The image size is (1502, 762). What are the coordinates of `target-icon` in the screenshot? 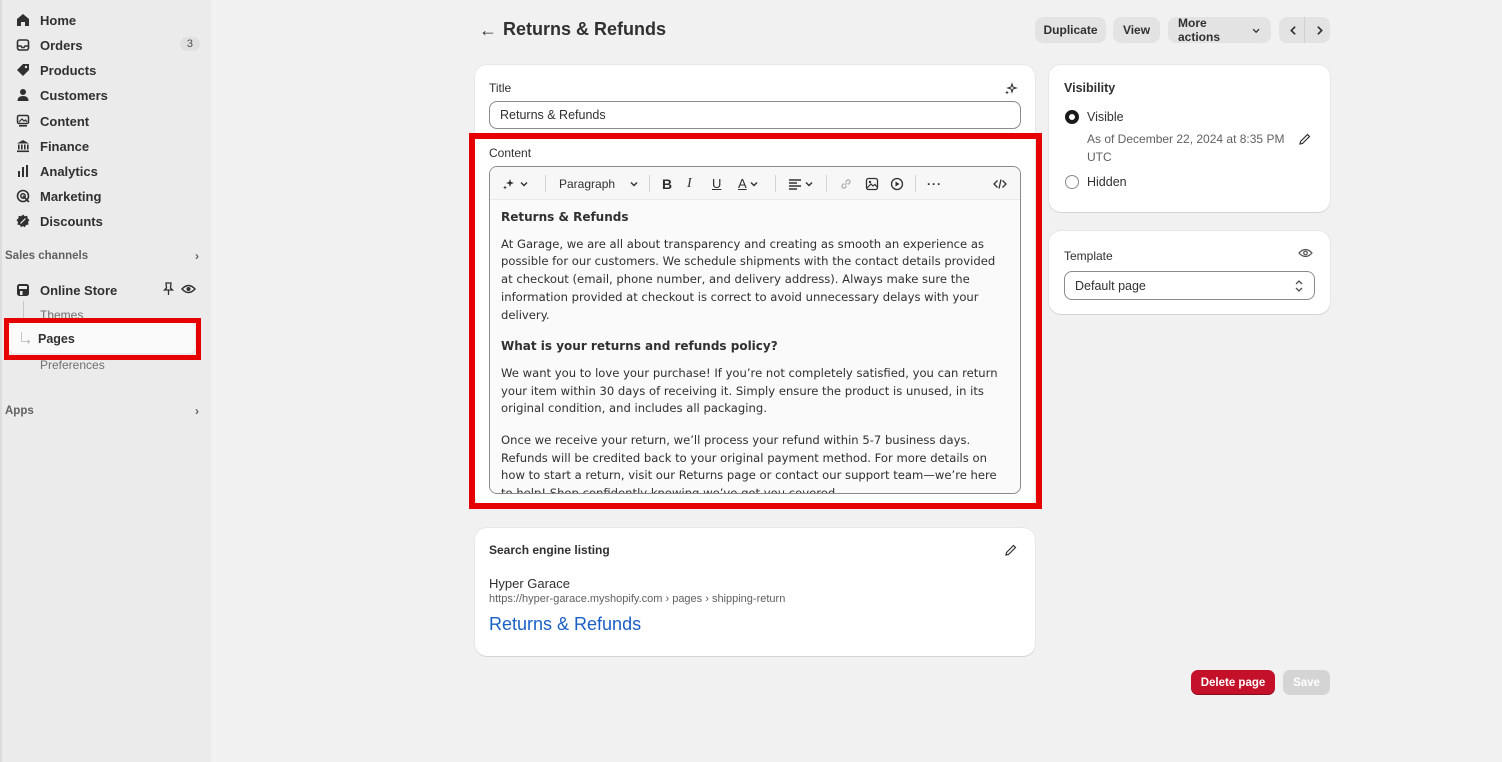 It's located at (23, 196).